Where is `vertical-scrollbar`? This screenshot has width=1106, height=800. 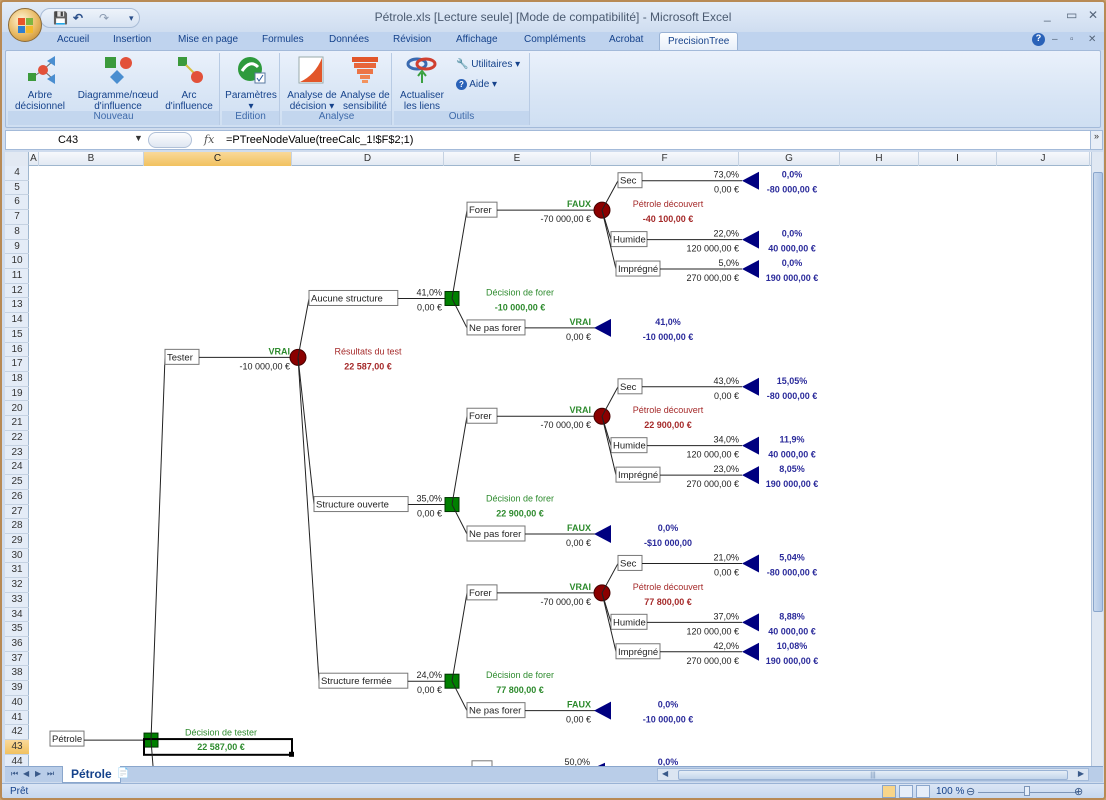 vertical-scrollbar is located at coordinates (1097, 459).